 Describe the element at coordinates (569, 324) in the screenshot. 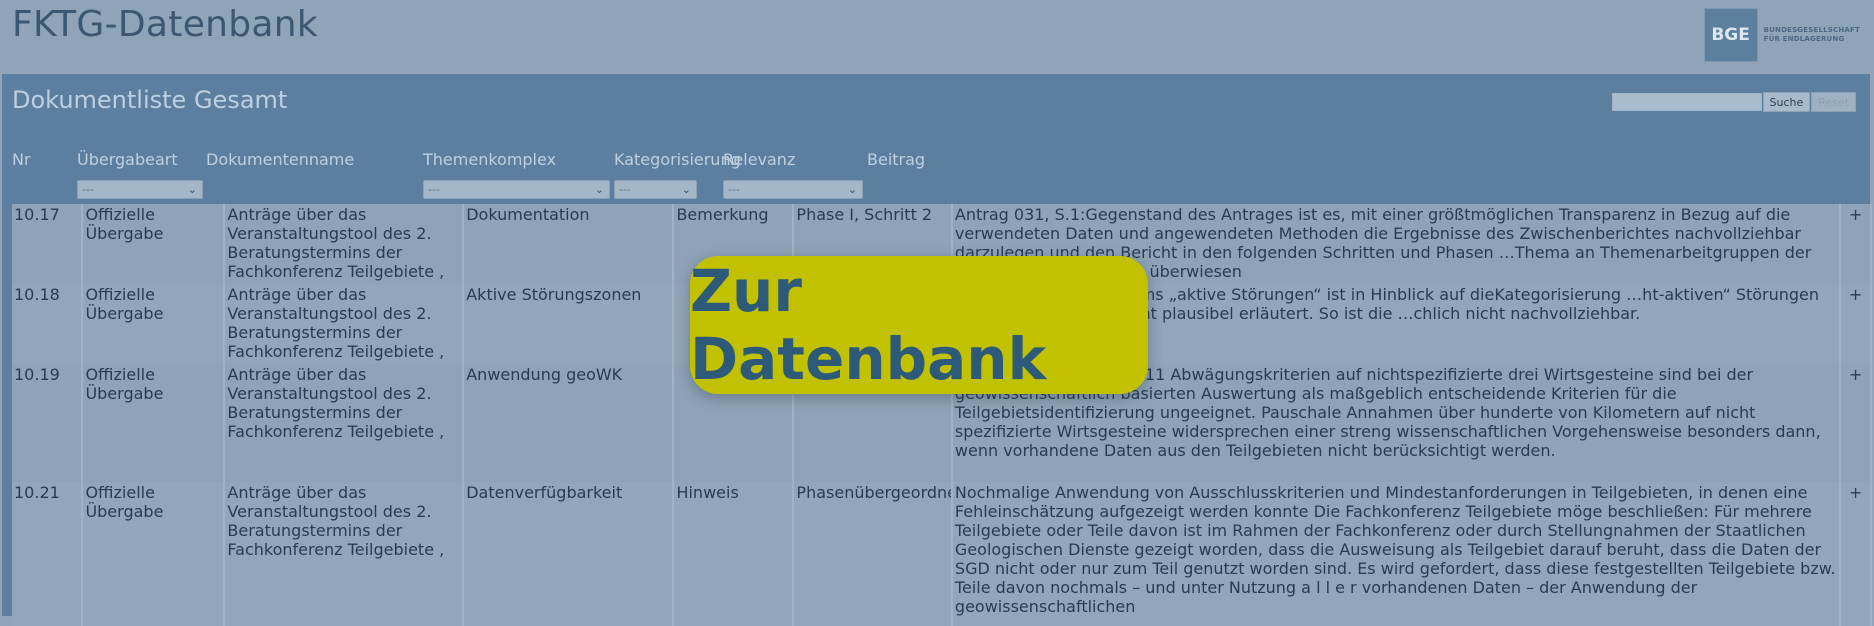

I see `cell-themenkomplex: Aktive Störungszonen` at that location.